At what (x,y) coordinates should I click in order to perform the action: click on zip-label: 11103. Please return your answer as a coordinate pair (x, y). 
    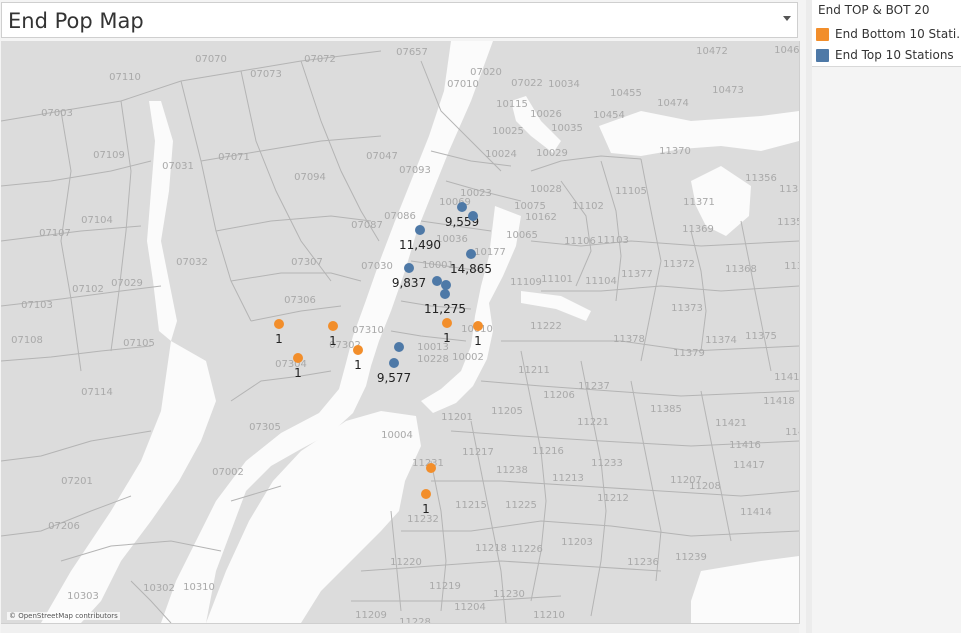
    Looking at the image, I should click on (613, 240).